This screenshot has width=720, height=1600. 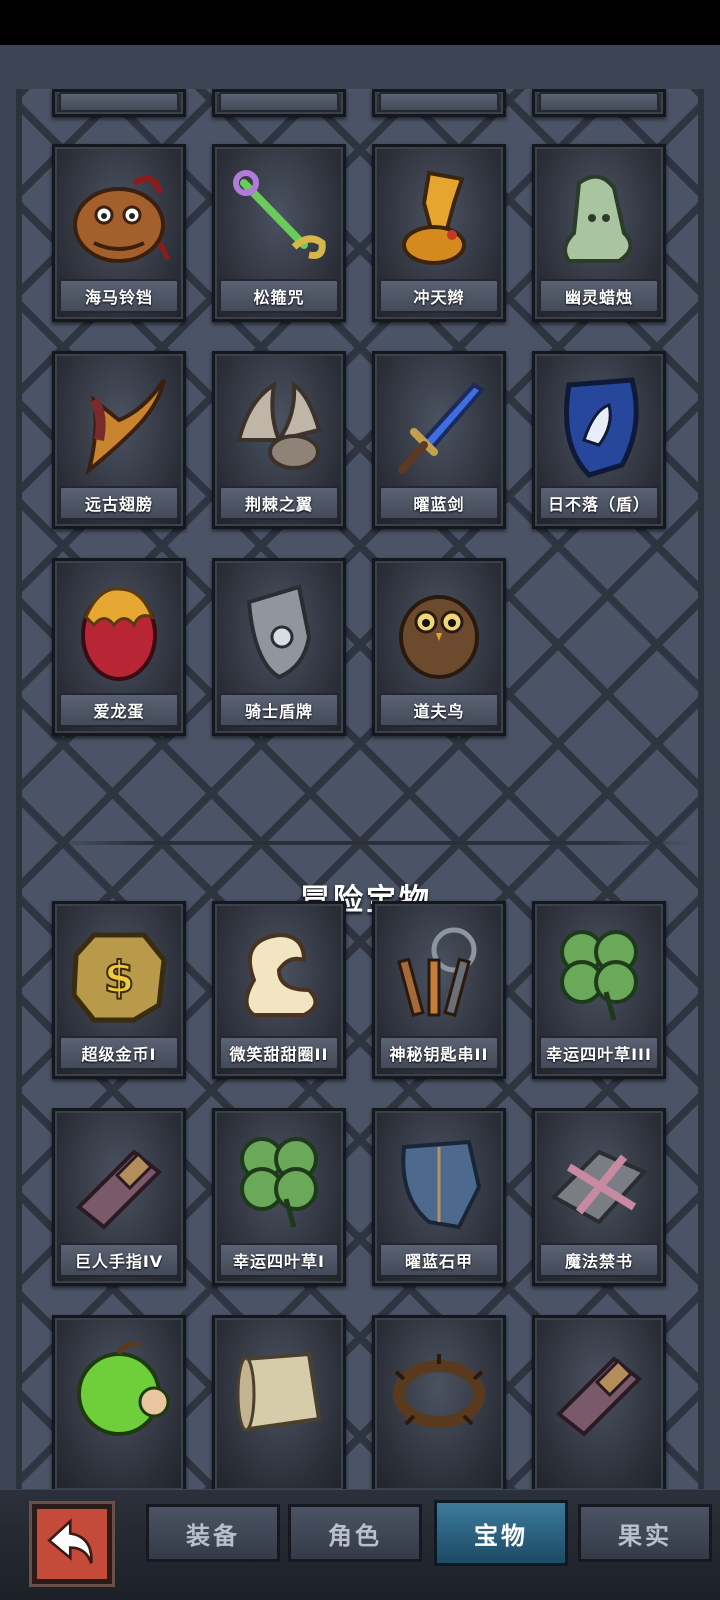 What do you see at coordinates (439, 503) in the screenshot?
I see `item-label: 曜蓝剑` at bounding box center [439, 503].